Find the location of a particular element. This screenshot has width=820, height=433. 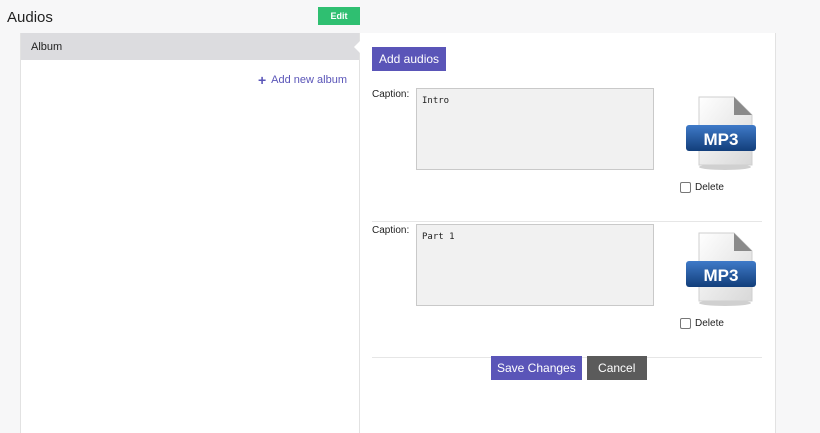

album-header: Album is located at coordinates (190, 46).